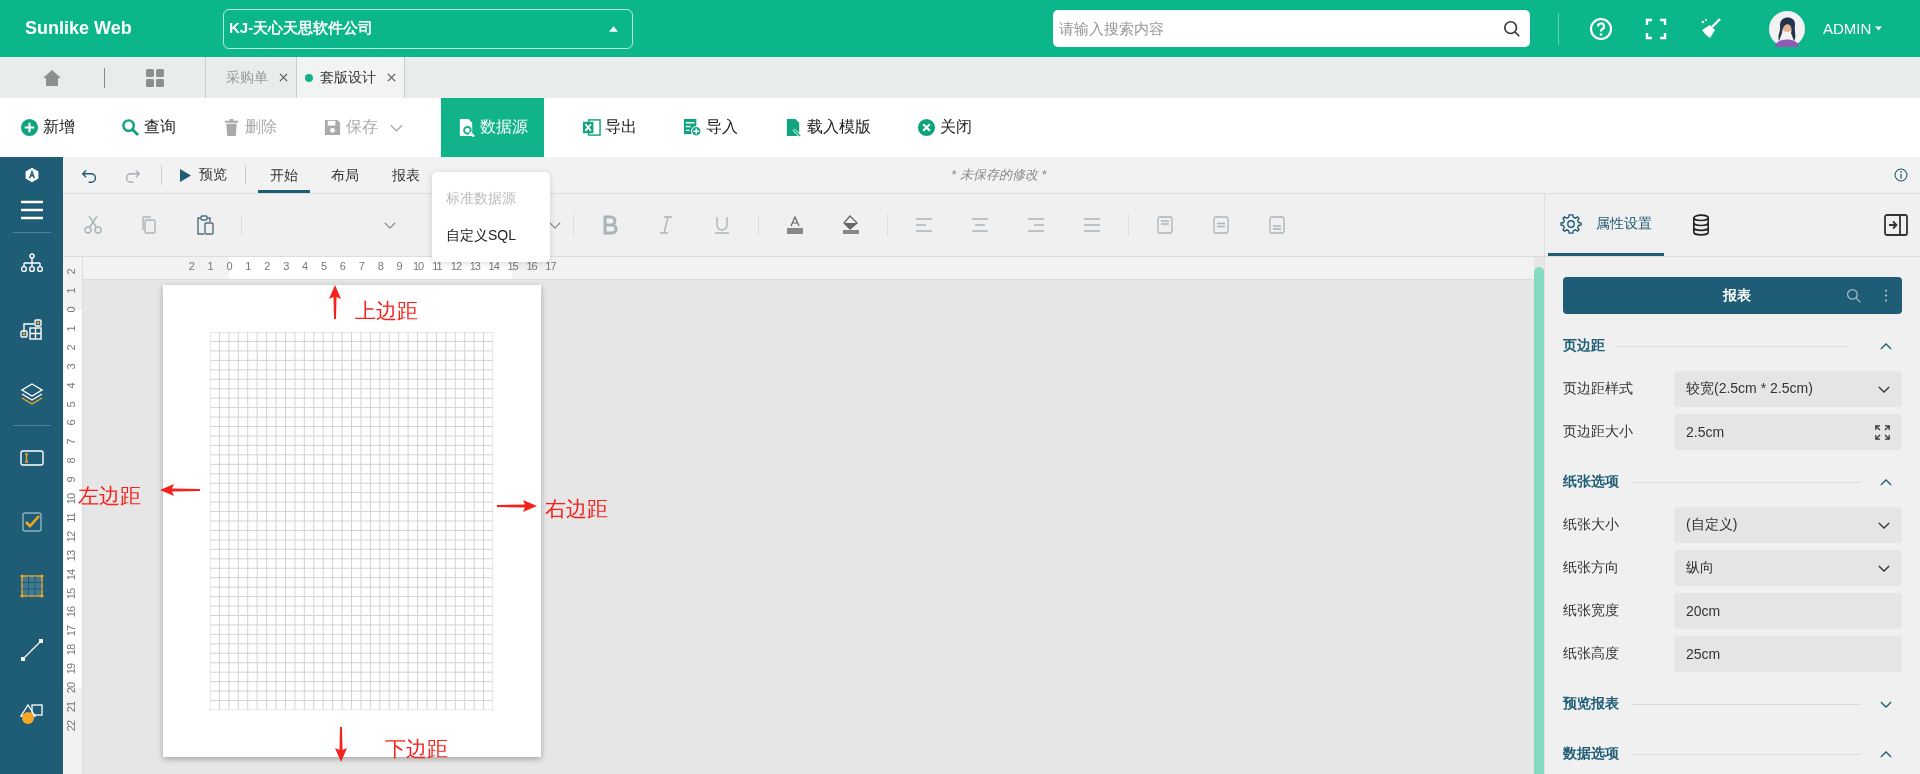 This screenshot has height=774, width=1920. What do you see at coordinates (1591, 482) in the screenshot?
I see `section-title: 纸张选项` at bounding box center [1591, 482].